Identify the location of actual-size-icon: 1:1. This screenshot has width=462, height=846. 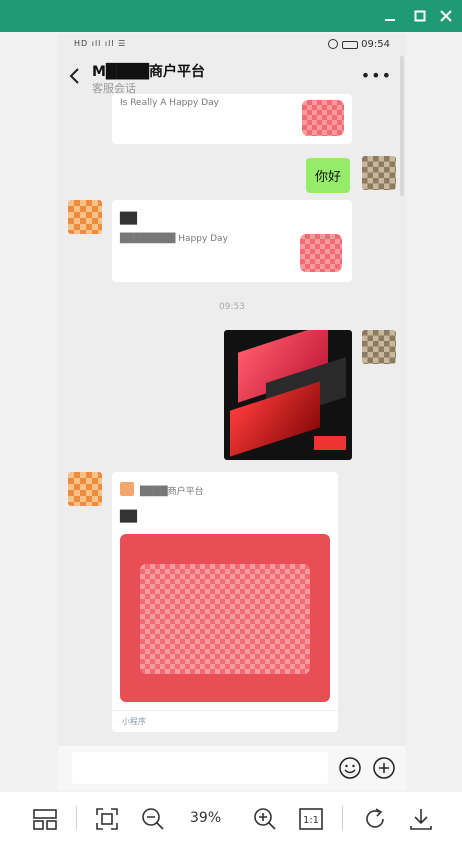
(311, 819).